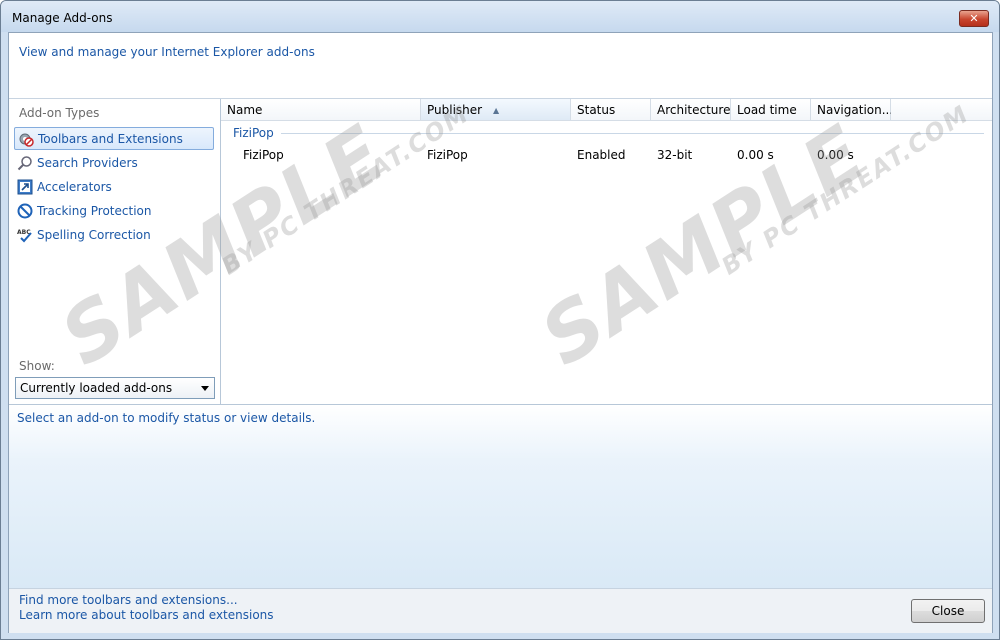 This screenshot has width=1000, height=640. Describe the element at coordinates (25, 235) in the screenshot. I see `abc-check-icon: ABC` at that location.